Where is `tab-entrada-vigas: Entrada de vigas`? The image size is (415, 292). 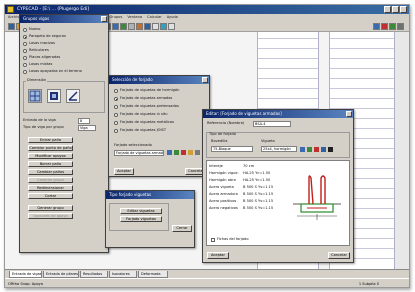 tab-entrada-vigas: Entrada de vigas is located at coordinates (25, 274).